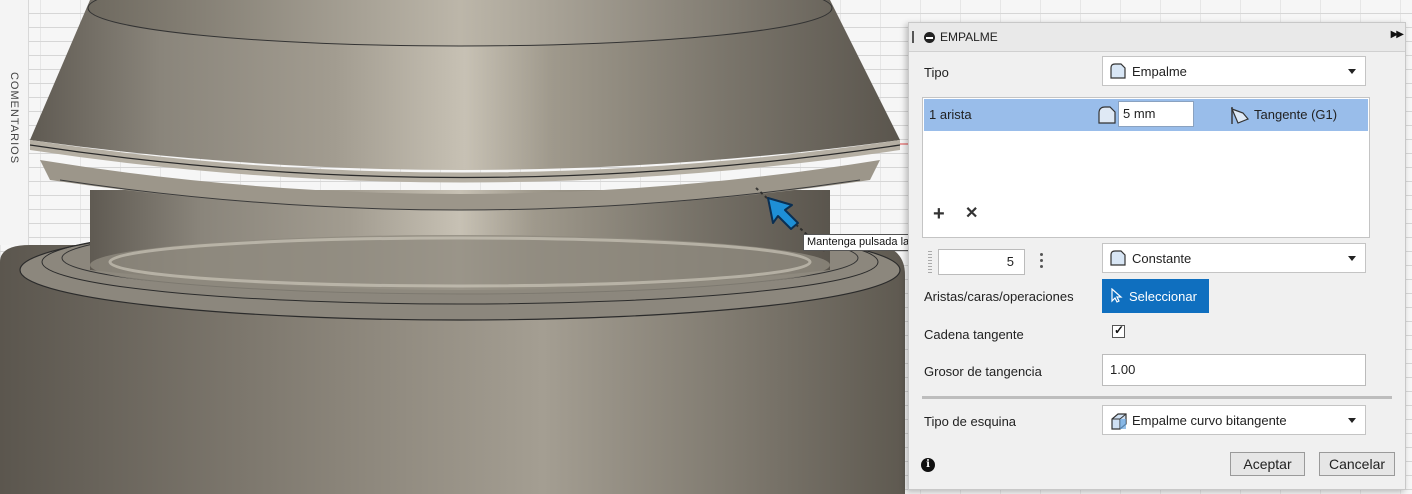 This screenshot has width=1412, height=494. What do you see at coordinates (1119, 421) in the screenshot?
I see `corner-setback-icon` at bounding box center [1119, 421].